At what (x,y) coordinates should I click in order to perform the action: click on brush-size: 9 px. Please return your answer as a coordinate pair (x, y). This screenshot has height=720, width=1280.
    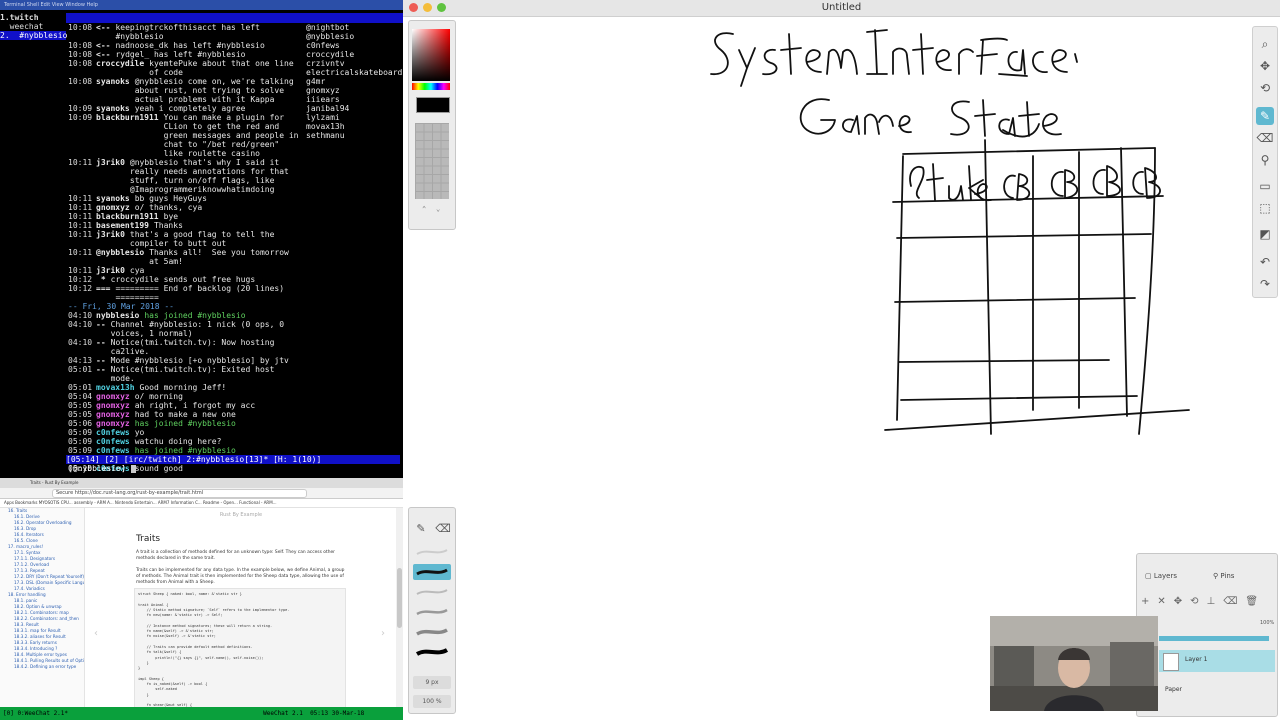
    Looking at the image, I should click on (432, 682).